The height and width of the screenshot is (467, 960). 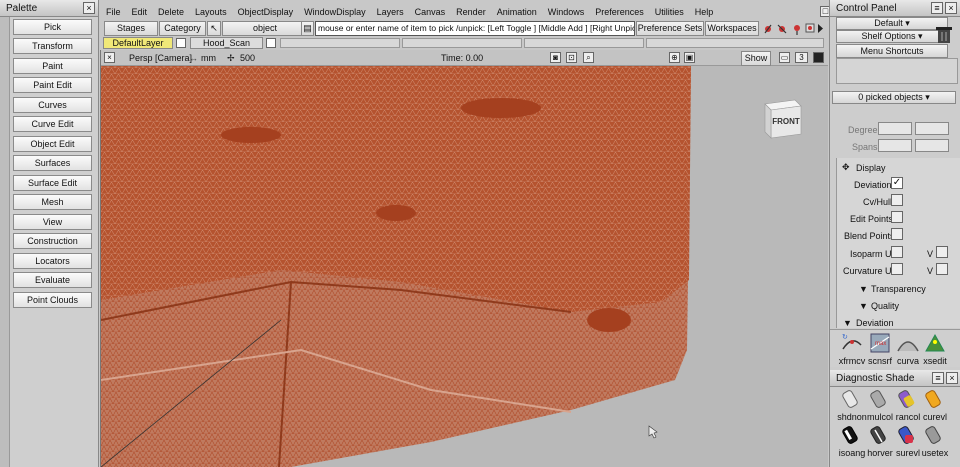 I want to click on pick-tools-icons, so click(x=793, y=28).